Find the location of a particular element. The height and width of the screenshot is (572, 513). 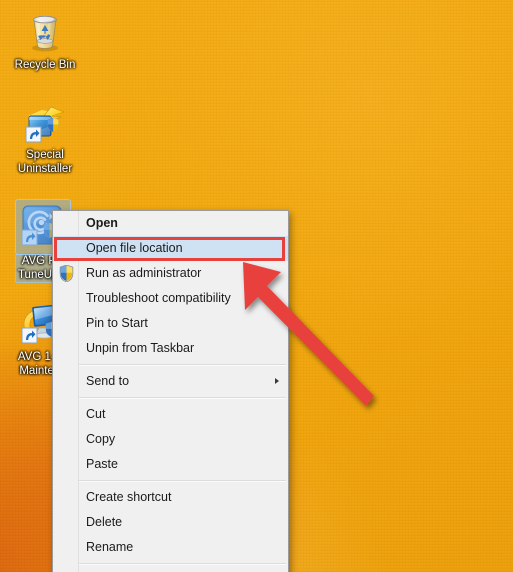

menu-item-paste: Paste is located at coordinates (170, 464).